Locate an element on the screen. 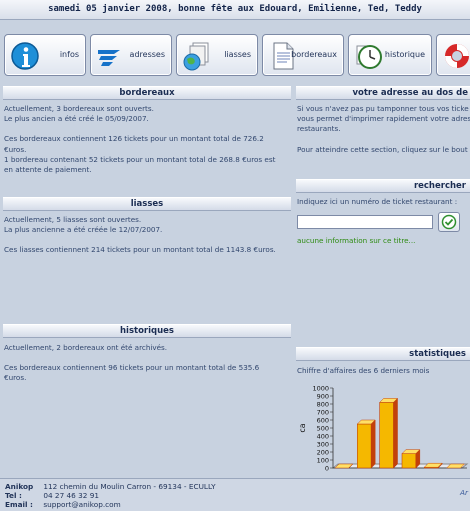 This screenshot has height=511, width=470. nav-bordereaux-button: bordereaux is located at coordinates (303, 55).